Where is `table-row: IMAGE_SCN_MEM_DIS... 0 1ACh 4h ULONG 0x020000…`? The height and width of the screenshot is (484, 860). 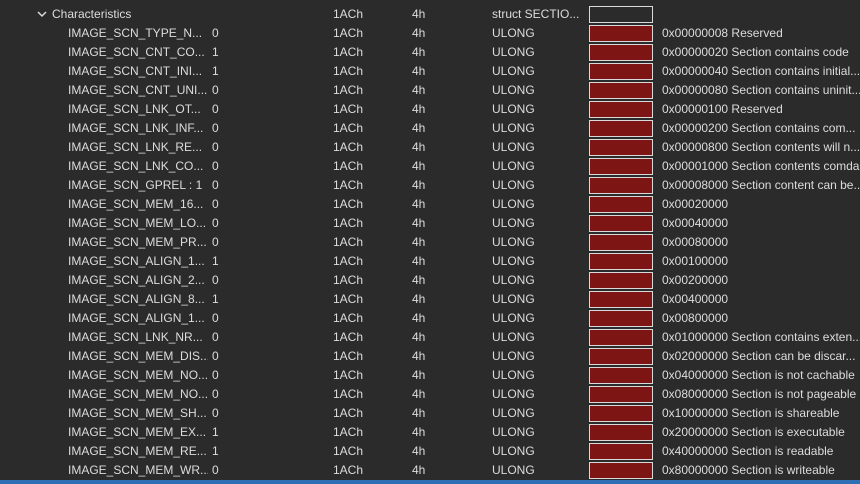
table-row: IMAGE_SCN_MEM_DIS... 0 1ACh 4h ULONG 0x020000… is located at coordinates (430, 356).